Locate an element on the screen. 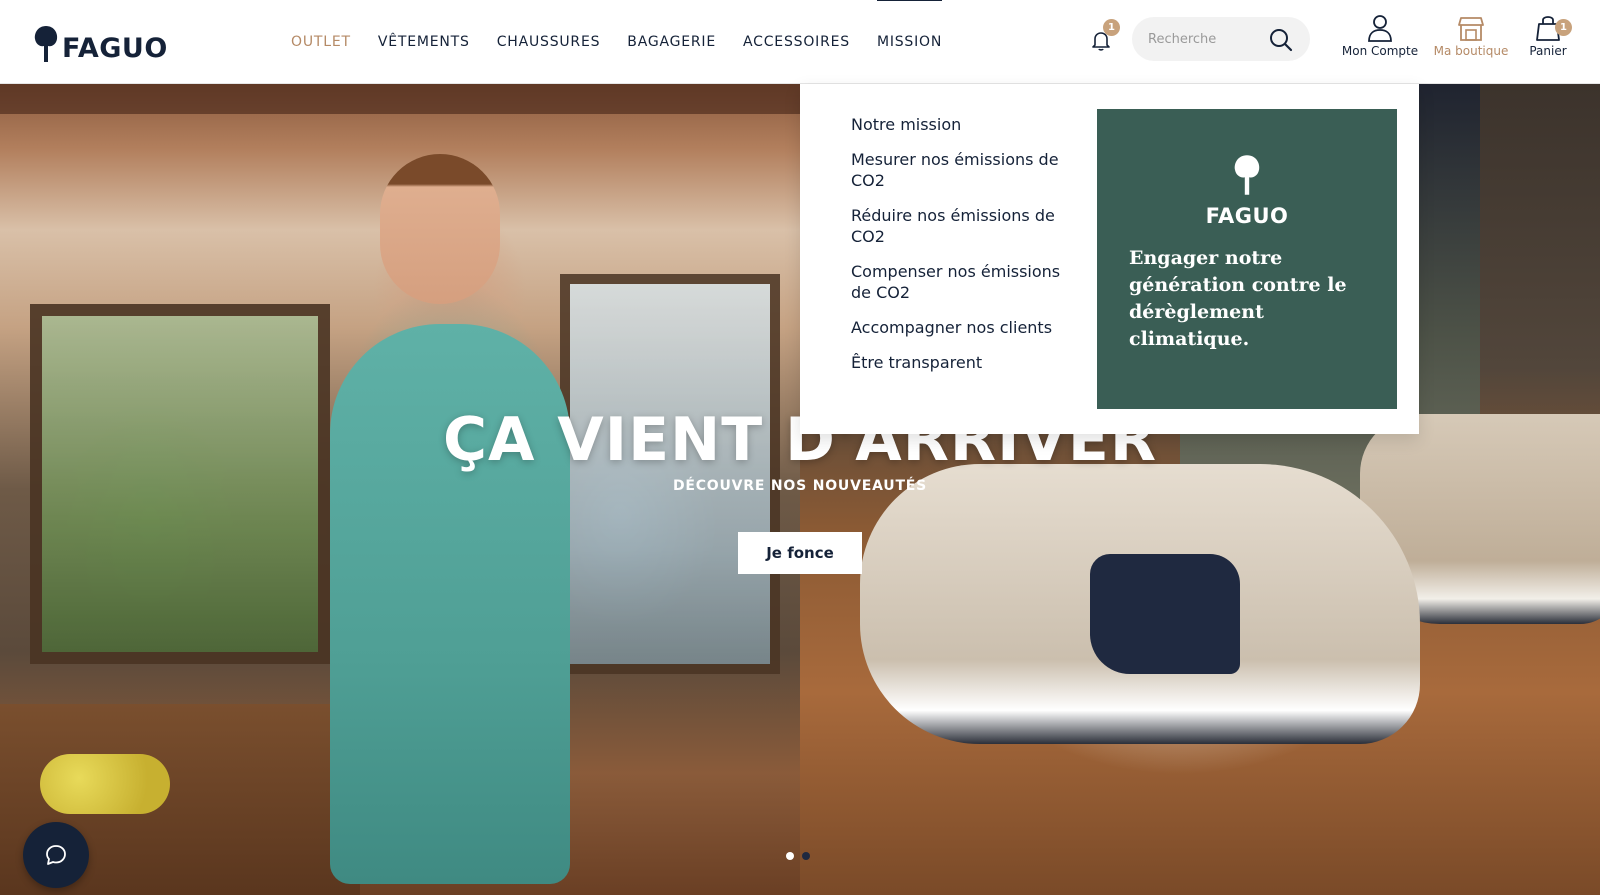  nav-bagagerie: BAGAGERIE is located at coordinates (671, 42).